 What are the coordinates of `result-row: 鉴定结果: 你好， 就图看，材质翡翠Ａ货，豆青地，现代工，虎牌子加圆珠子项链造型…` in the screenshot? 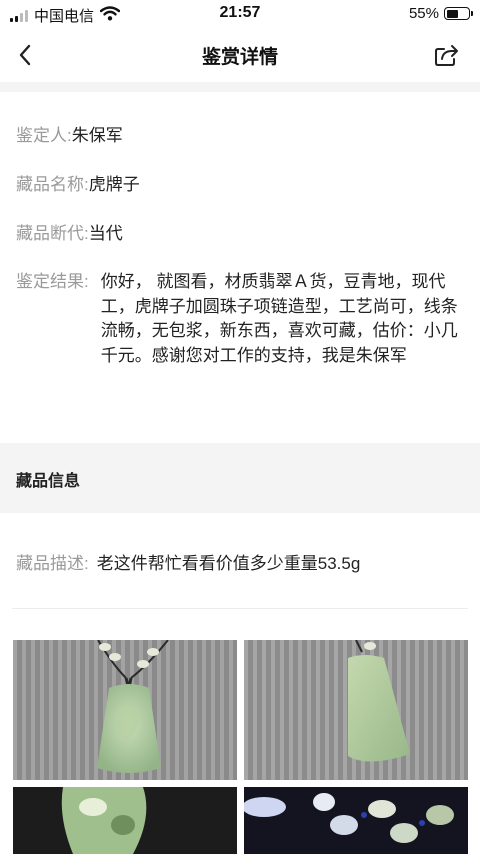 It's located at (240, 319).